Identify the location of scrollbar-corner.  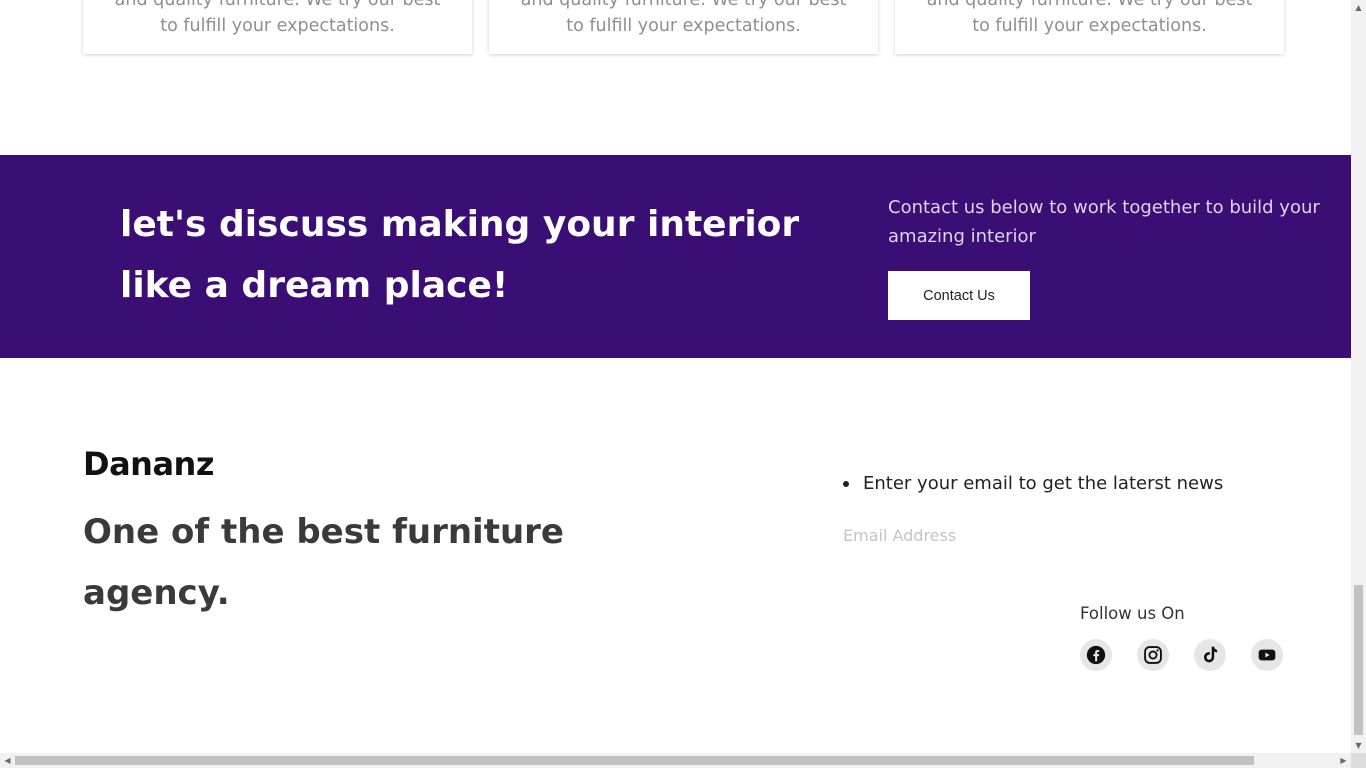
(1358, 760).